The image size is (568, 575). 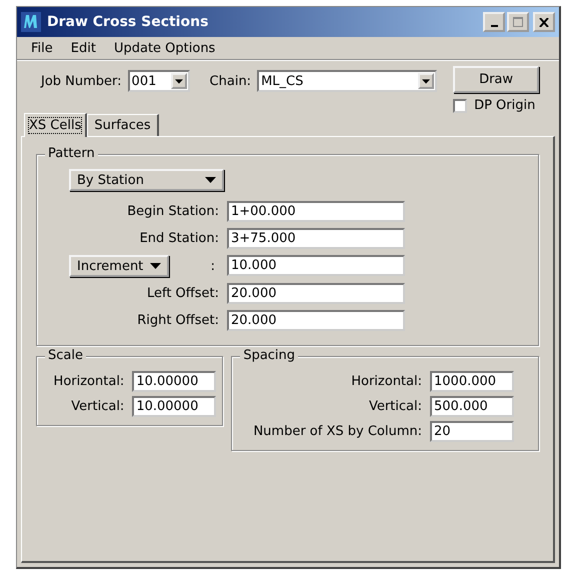 I want to click on tab: Surfaces, so click(x=123, y=125).